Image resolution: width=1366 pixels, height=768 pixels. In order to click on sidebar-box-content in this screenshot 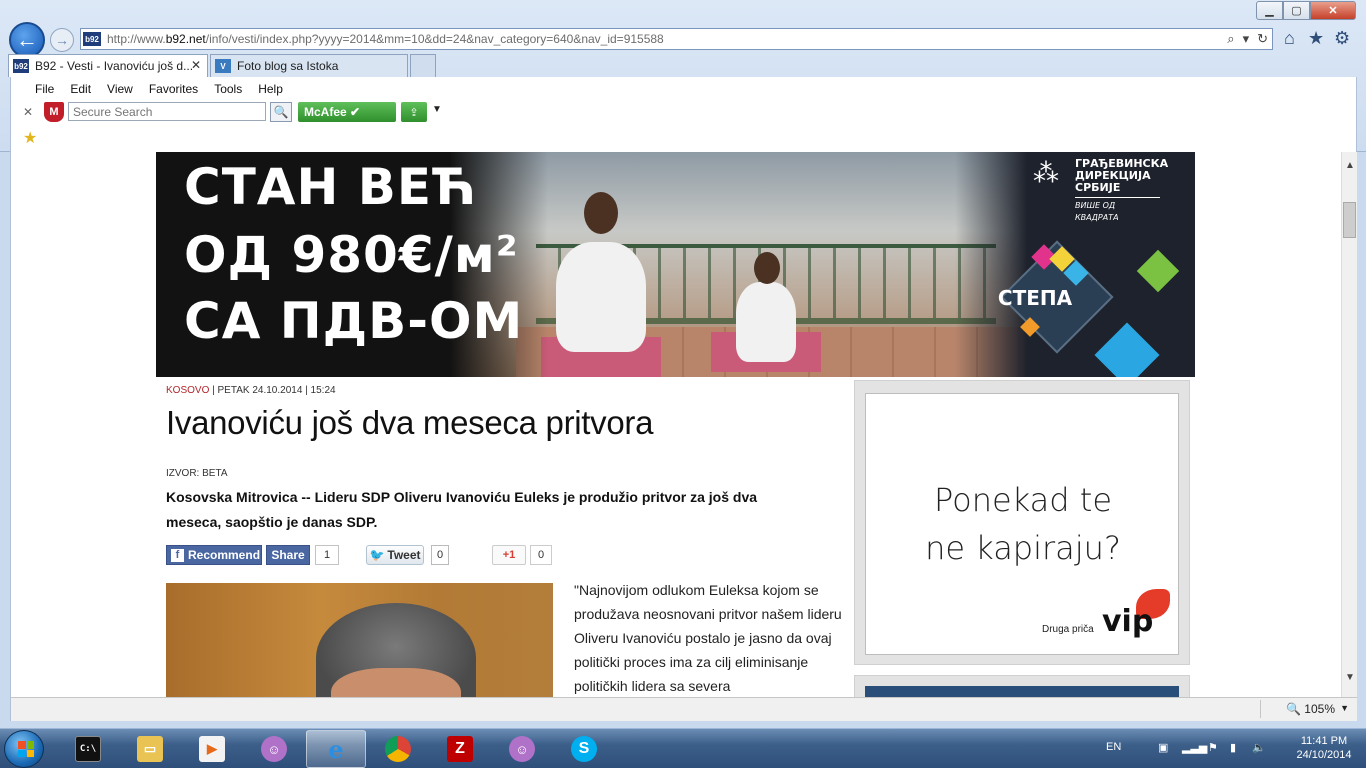, I will do `click(1022, 691)`.